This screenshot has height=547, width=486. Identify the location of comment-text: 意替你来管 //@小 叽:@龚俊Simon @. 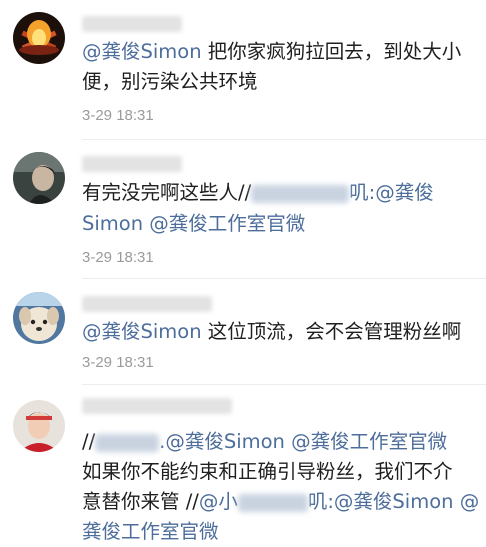
(280, 502).